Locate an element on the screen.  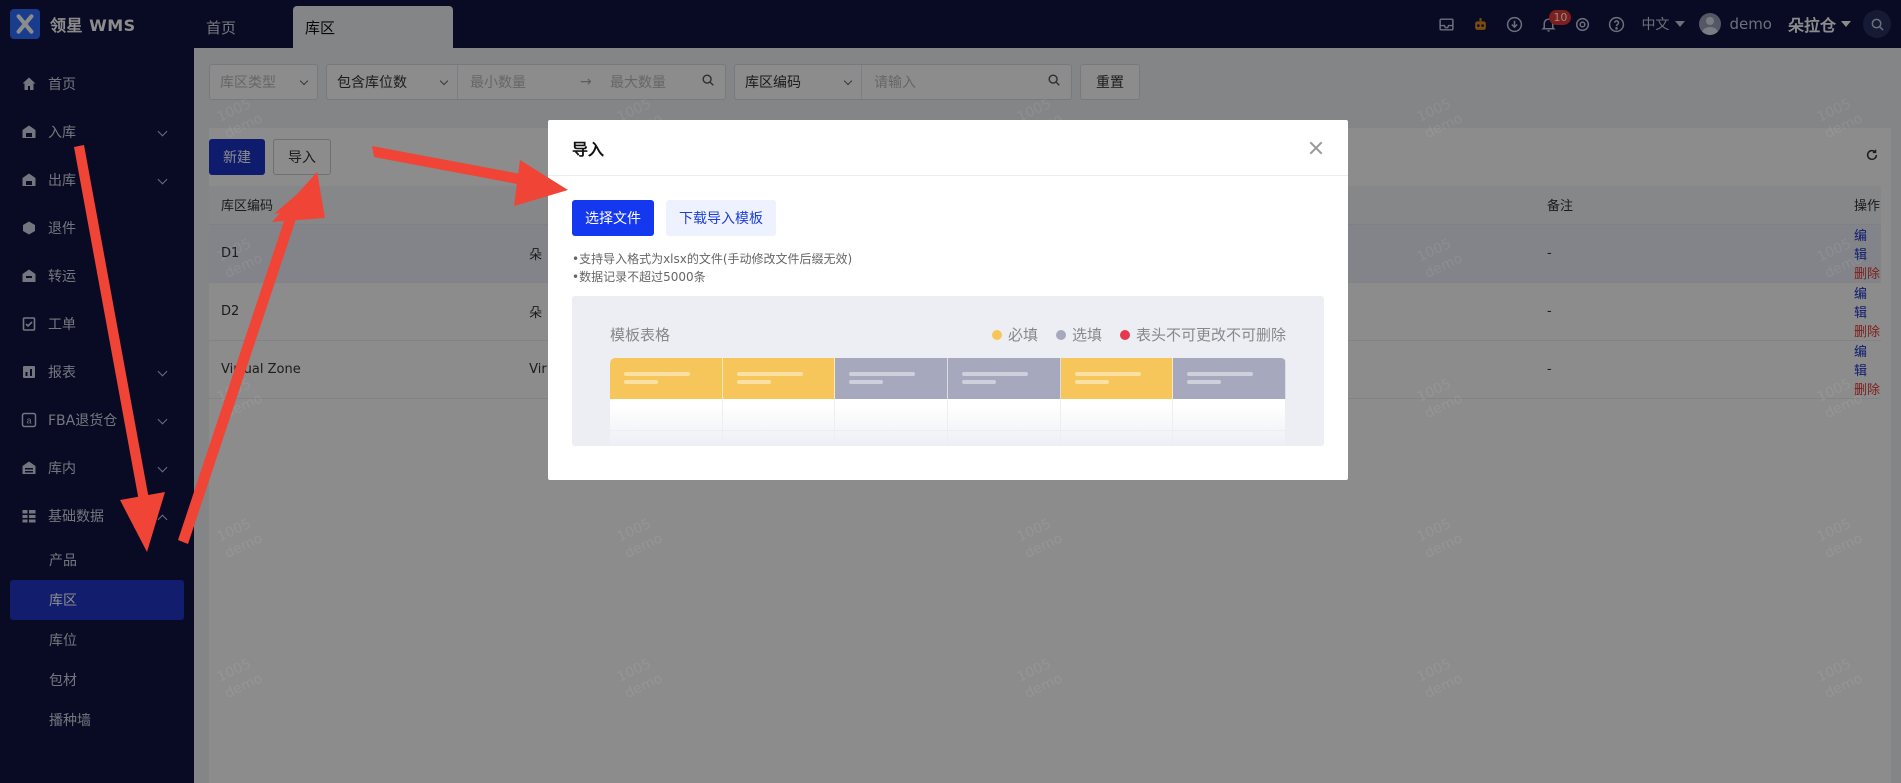
template-legend: 必填 选填 表头不可更改不可删除 is located at coordinates (1138, 334).